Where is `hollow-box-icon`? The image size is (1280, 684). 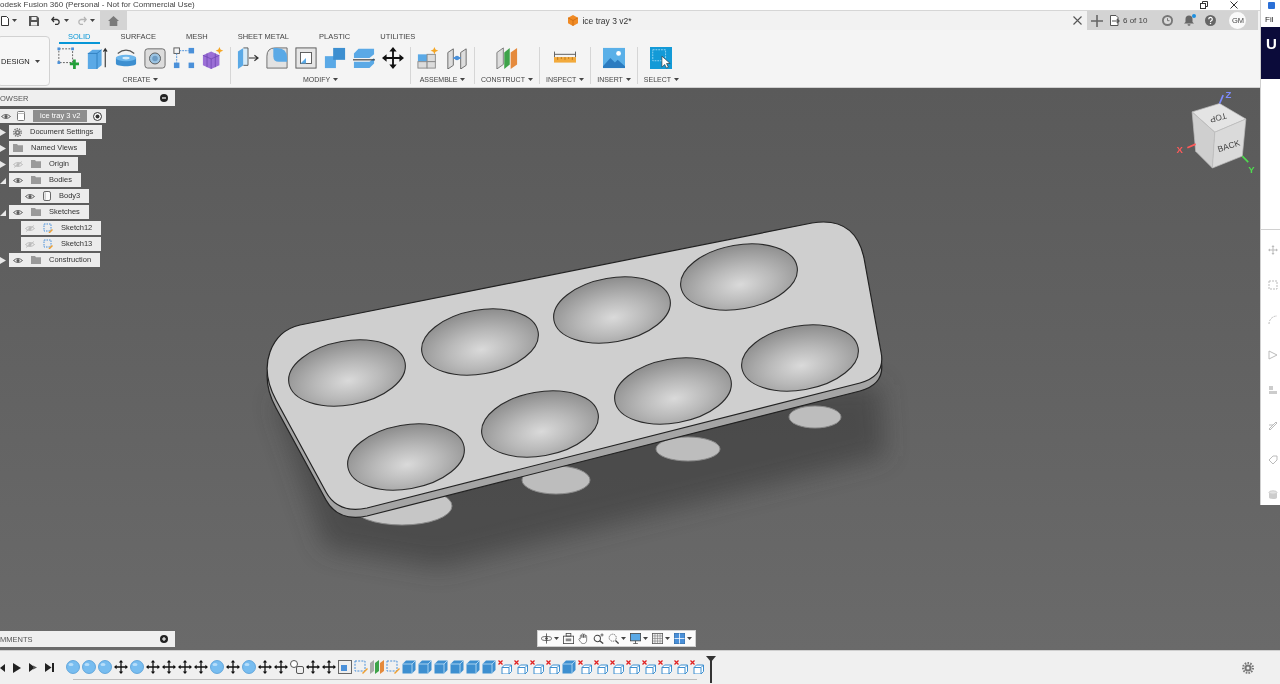 hollow-box-icon is located at coordinates (306, 58).